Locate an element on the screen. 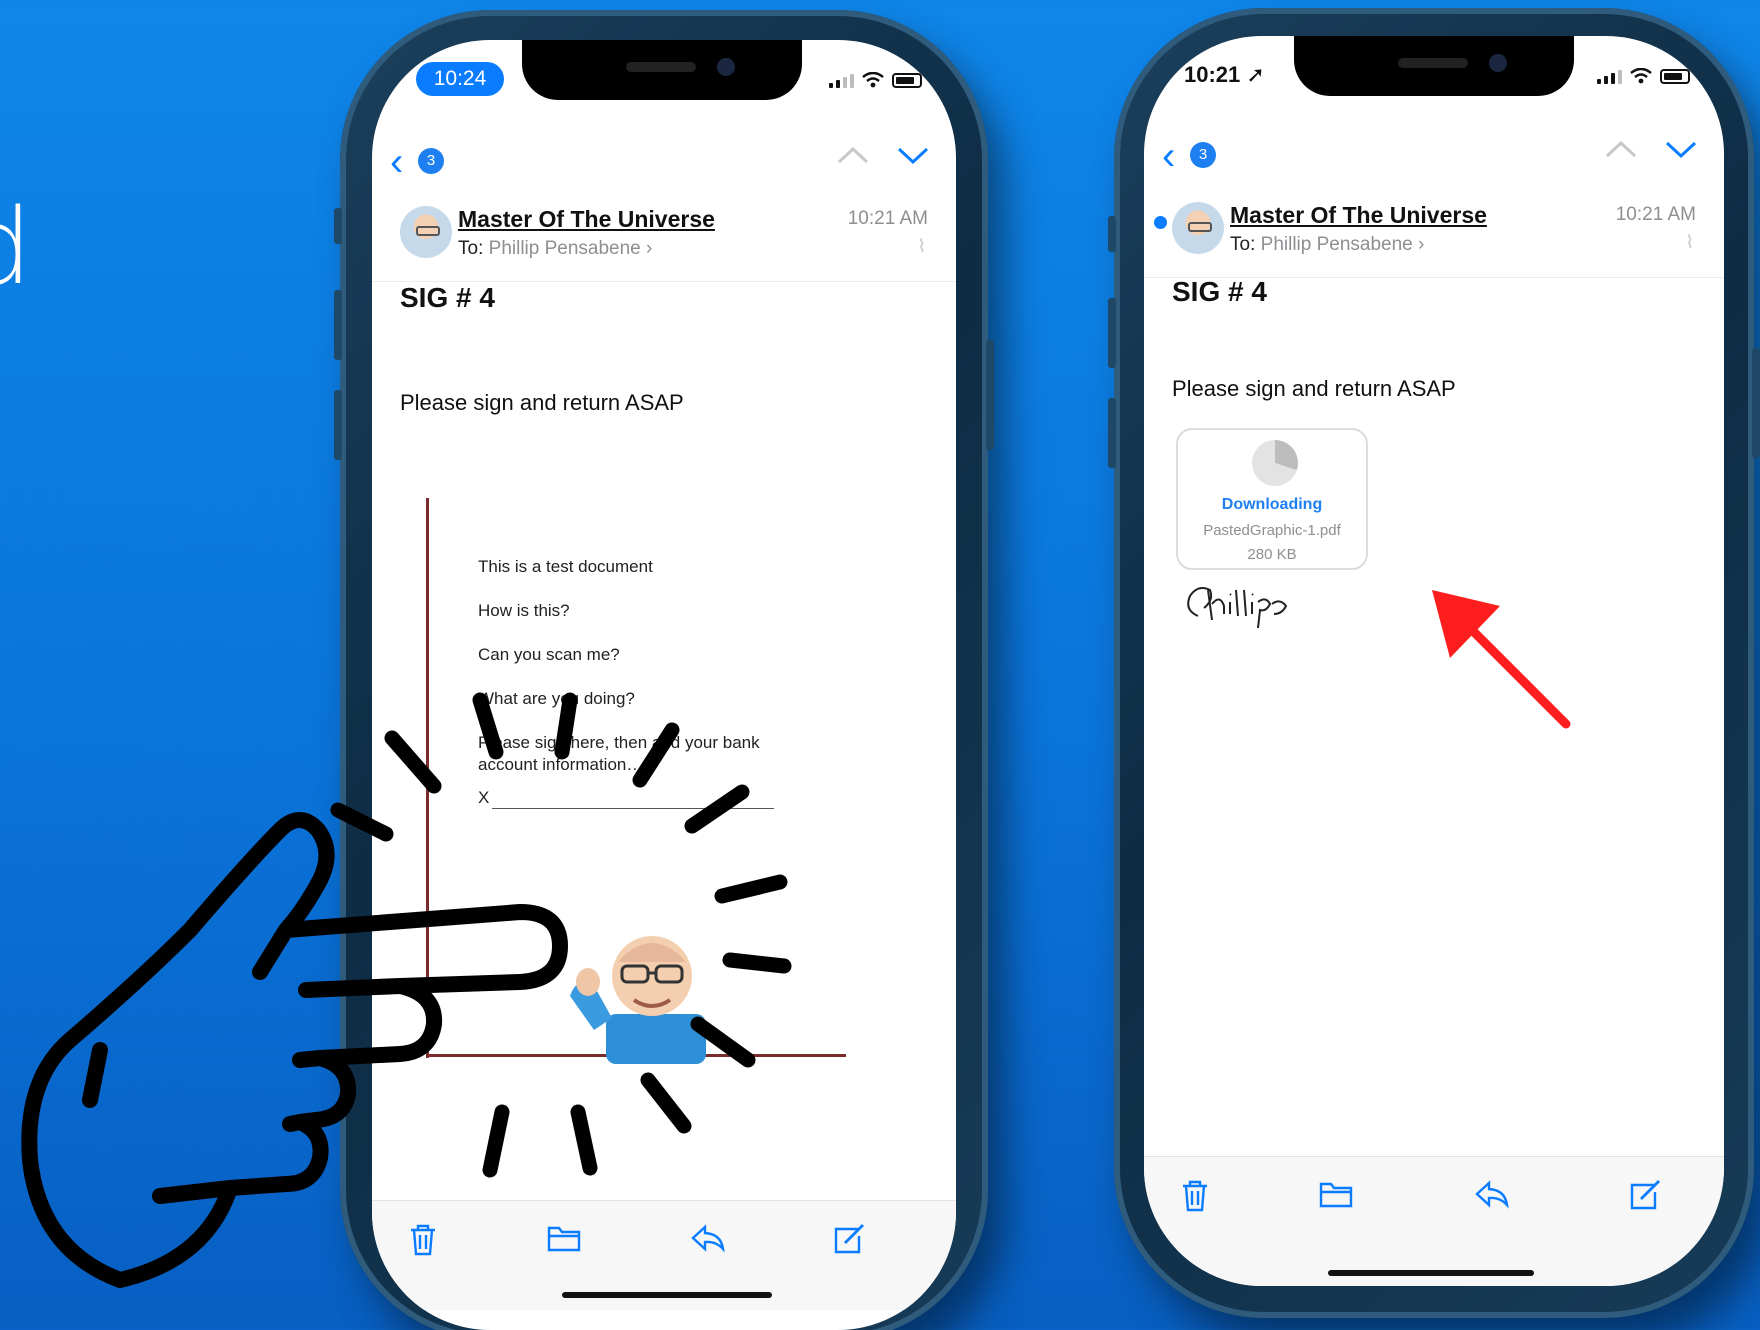 This screenshot has width=1760, height=1330. attachment-status: Downloading is located at coordinates (1272, 504).